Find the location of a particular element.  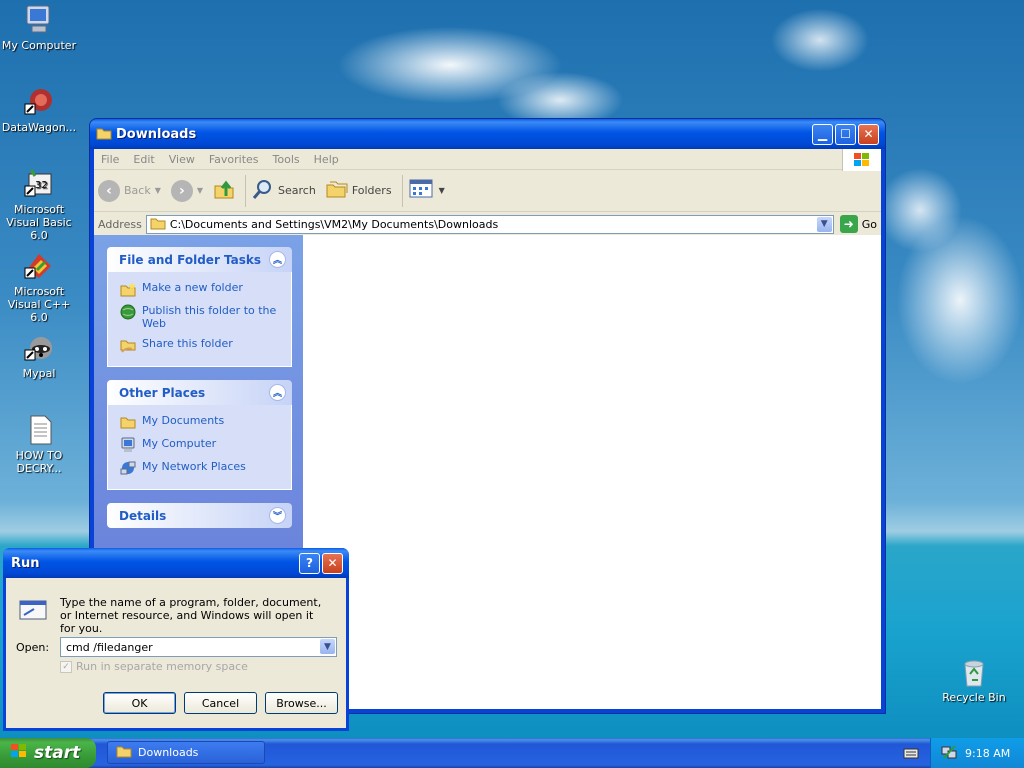

keyboard-icon is located at coordinates (911, 752).